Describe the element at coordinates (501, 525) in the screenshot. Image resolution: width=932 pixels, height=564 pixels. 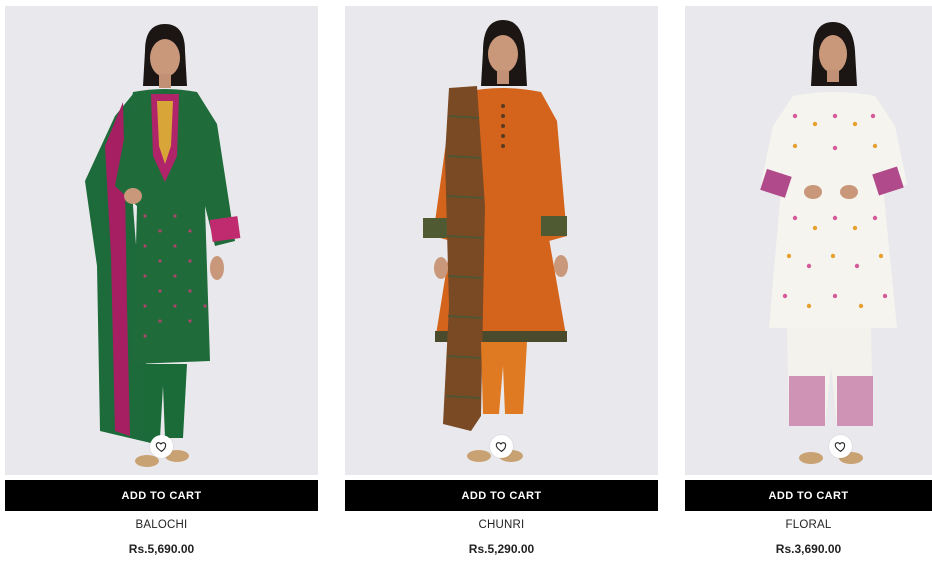
I see `product-name: CHUNRI` at that location.